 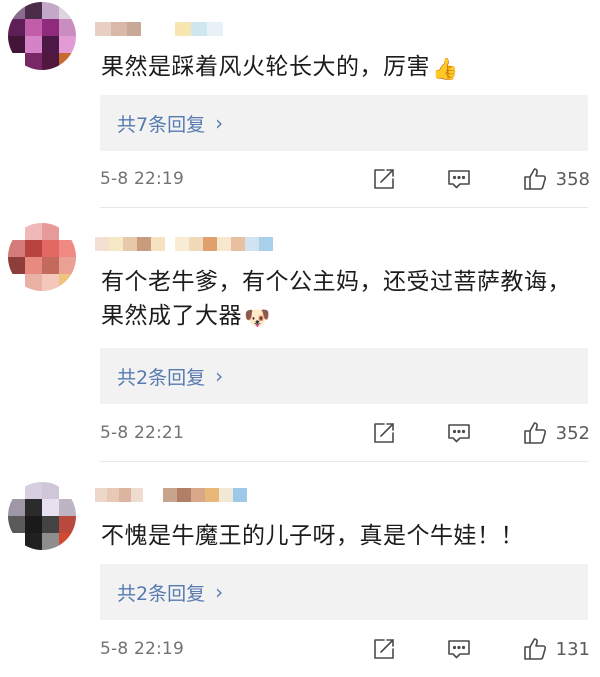 What do you see at coordinates (572, 179) in the screenshot?
I see `like-count: 358` at bounding box center [572, 179].